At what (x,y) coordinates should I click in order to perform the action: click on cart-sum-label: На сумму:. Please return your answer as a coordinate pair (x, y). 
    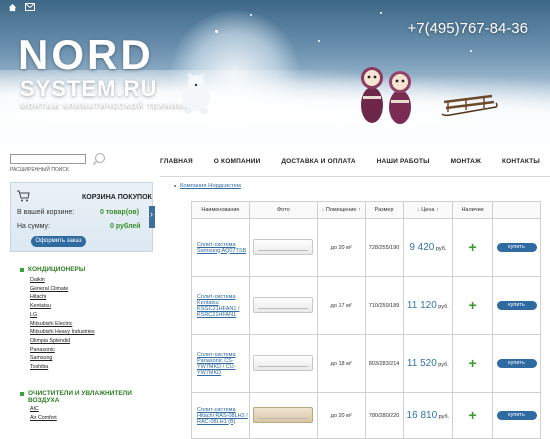
    Looking at the image, I should click on (33, 226).